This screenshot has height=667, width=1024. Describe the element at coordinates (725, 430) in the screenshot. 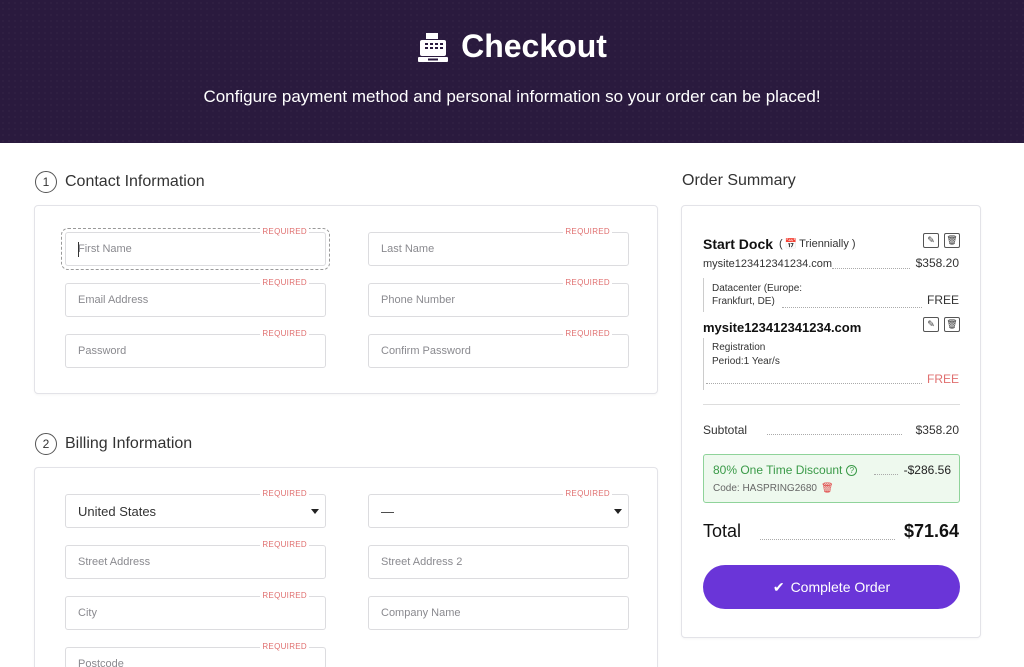

I see `subtotal-label: Subtotal` at that location.